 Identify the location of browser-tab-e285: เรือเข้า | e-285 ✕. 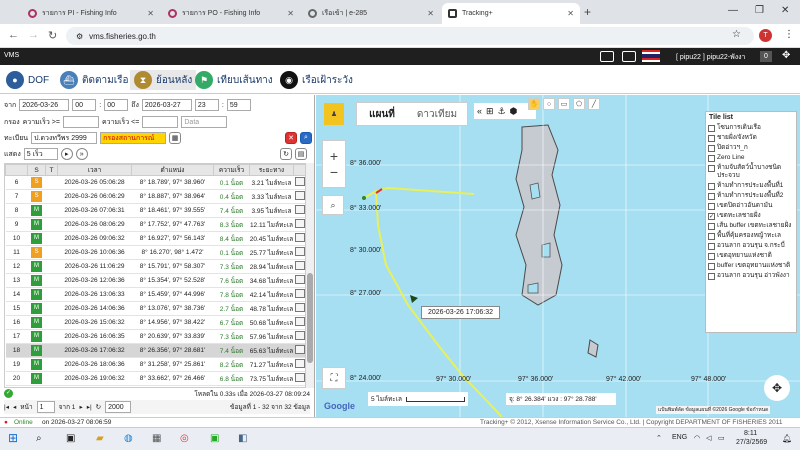
(371, 13).